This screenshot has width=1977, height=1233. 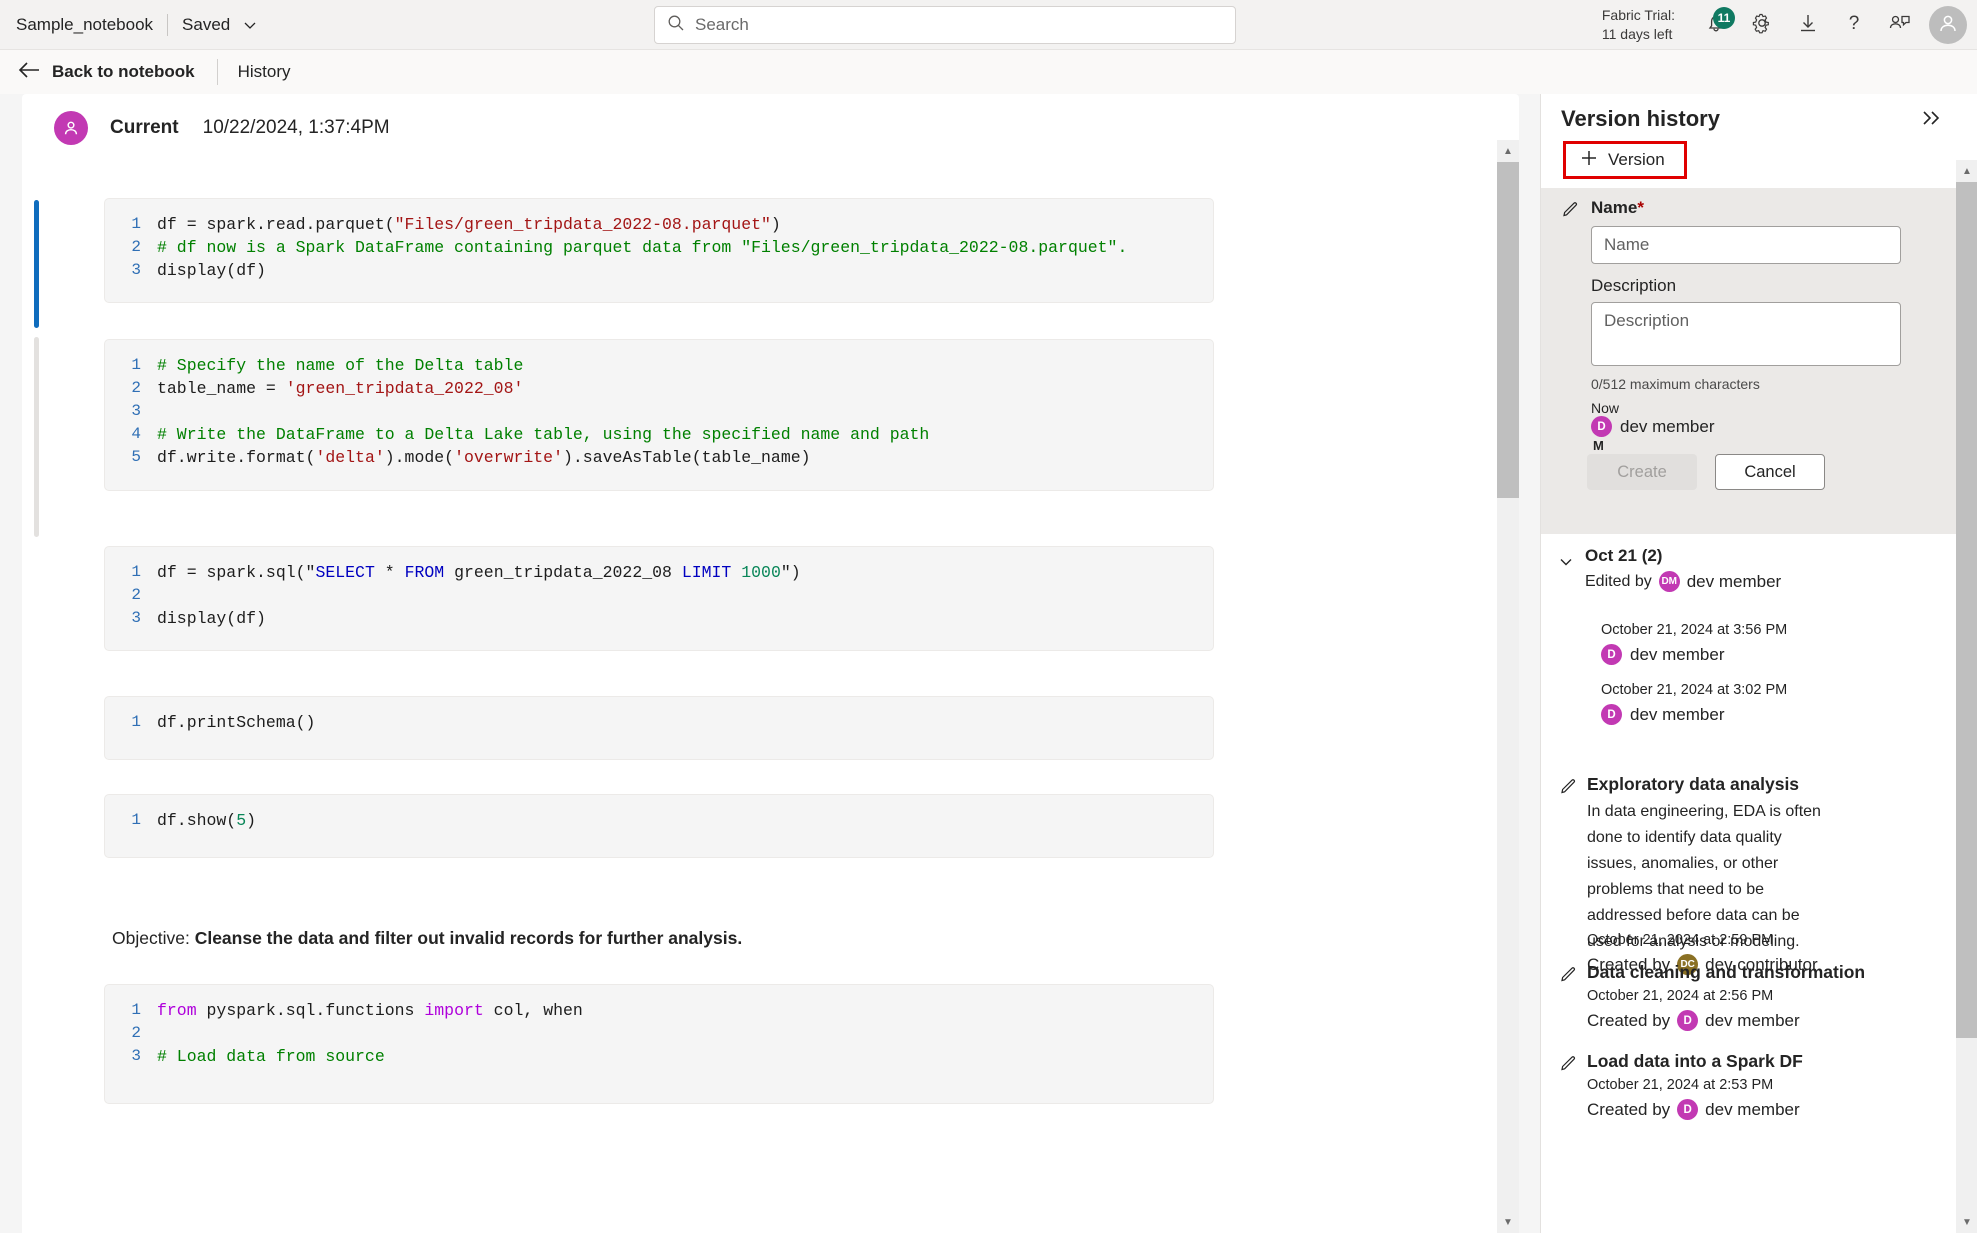 What do you see at coordinates (1748, 649) in the screenshot?
I see `history-sub-entry: October 21, 2024 at 3:56 PM D dev member` at bounding box center [1748, 649].